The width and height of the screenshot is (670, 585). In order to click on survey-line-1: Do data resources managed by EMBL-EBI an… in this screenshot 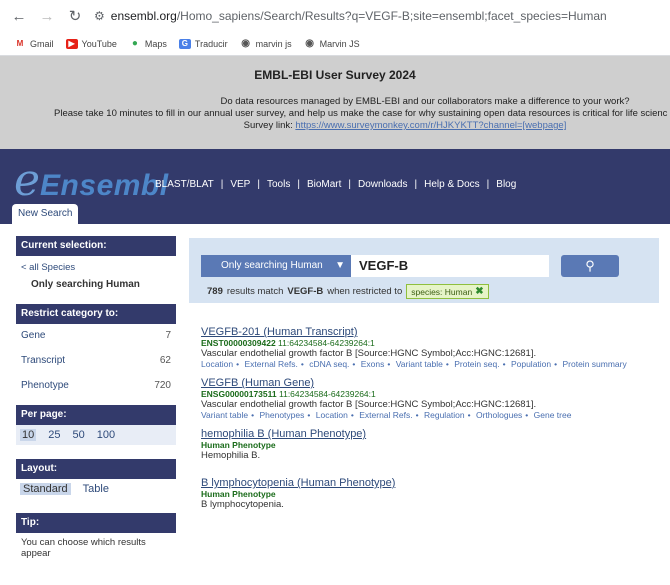, I will do `click(425, 101)`.